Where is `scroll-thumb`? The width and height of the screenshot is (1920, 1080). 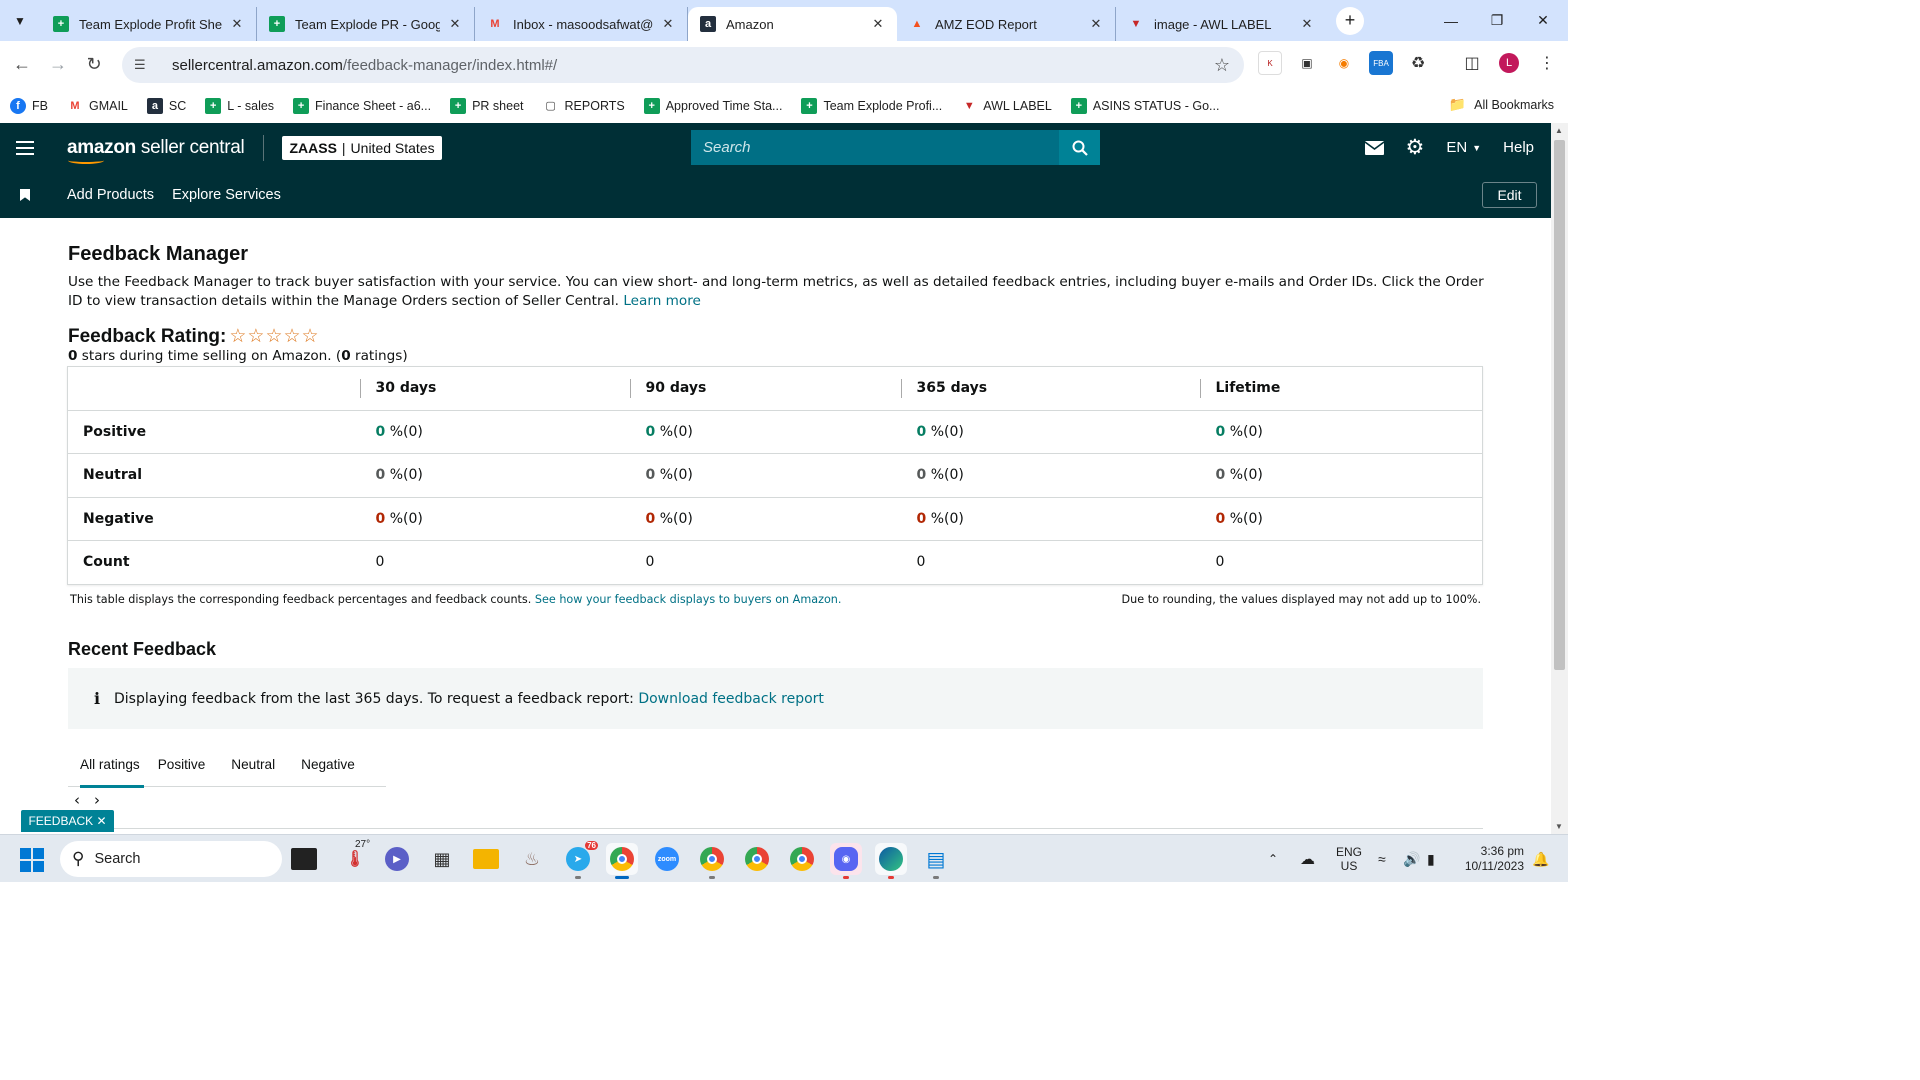
scroll-thumb is located at coordinates (1559, 405).